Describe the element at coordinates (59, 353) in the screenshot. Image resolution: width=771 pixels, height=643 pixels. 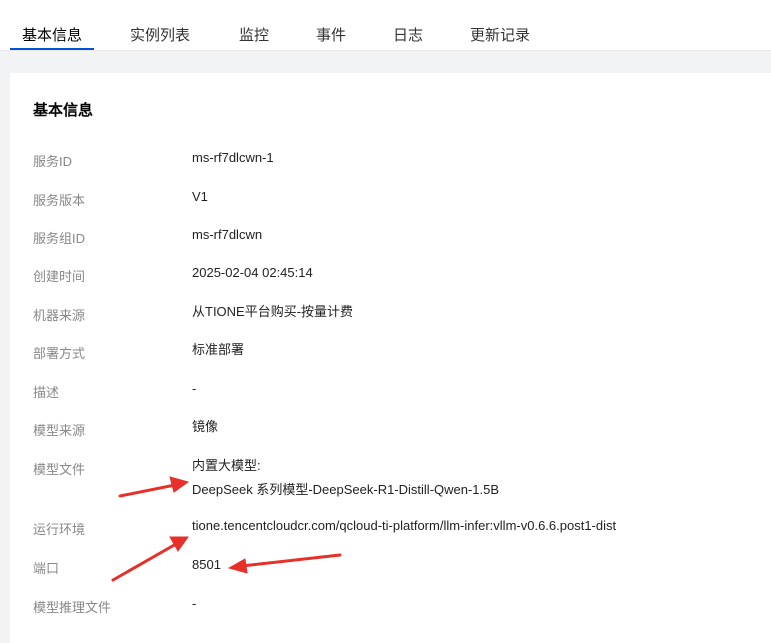
I see `row-label: 部署方式` at that location.